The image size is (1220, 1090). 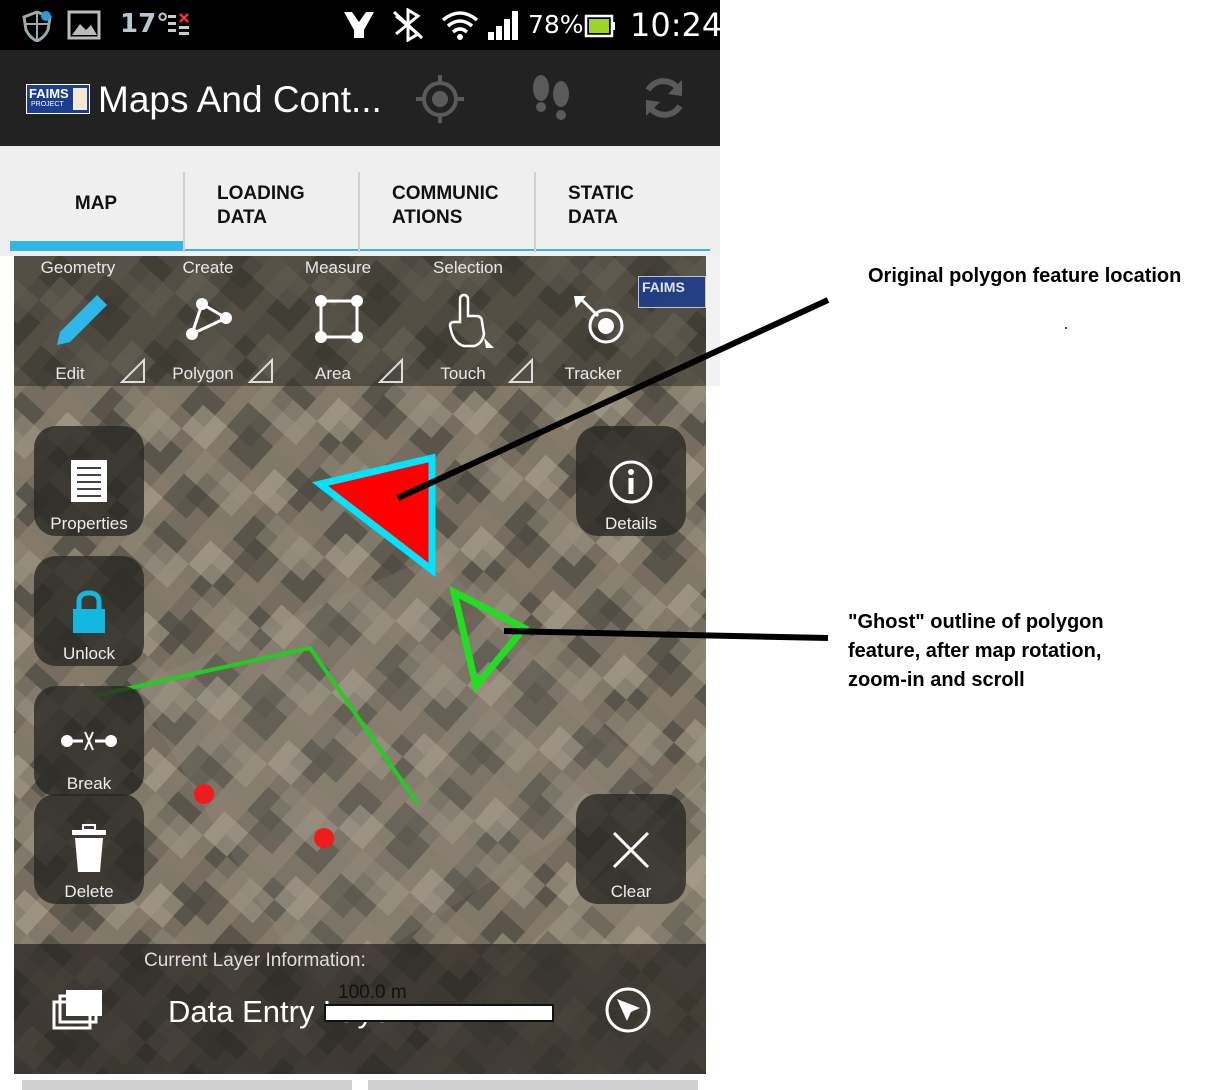 I want to click on annotation-ghost-line3: zoom-in and scroll, so click(x=936, y=680).